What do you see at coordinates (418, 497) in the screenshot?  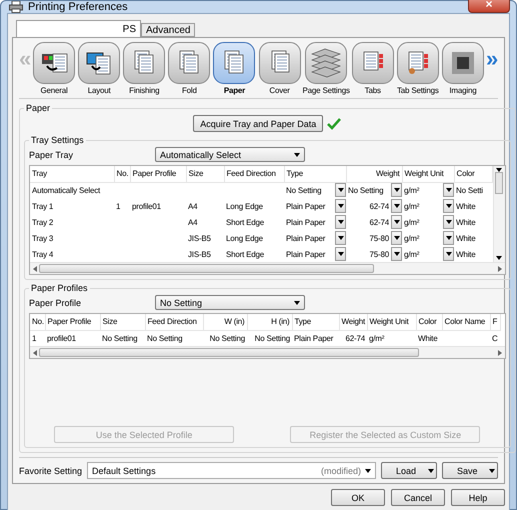 I see `dialog-button: Cancel` at bounding box center [418, 497].